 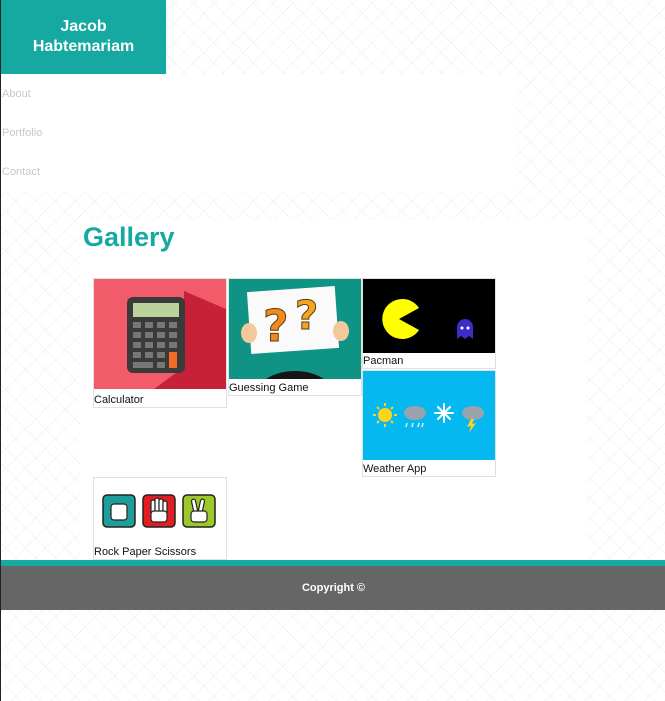 I want to click on project-caption-guessing-game: Guessing Game, so click(x=269, y=388).